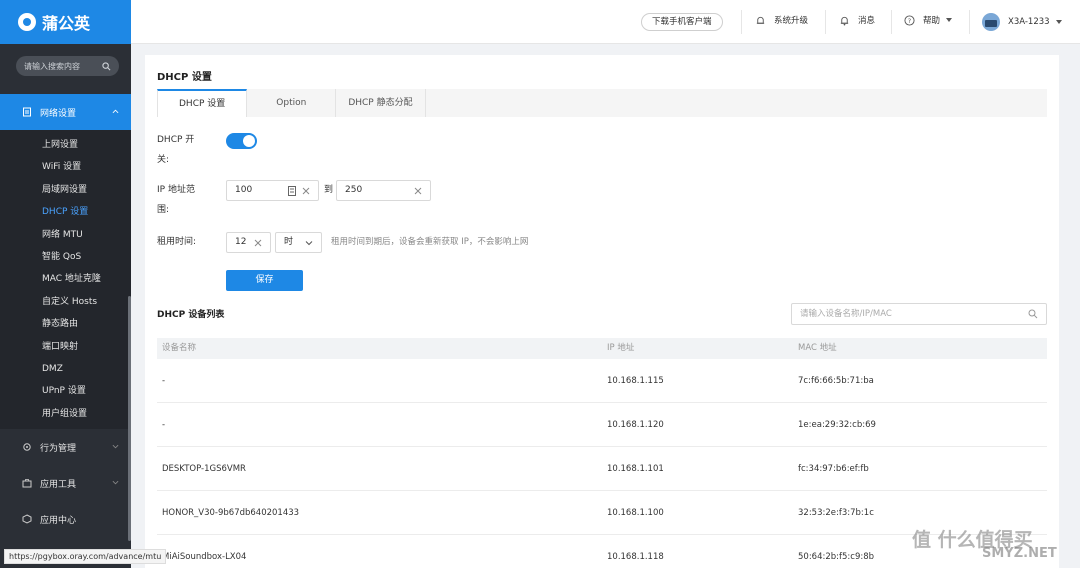 The image size is (1080, 568). Describe the element at coordinates (289, 242) in the screenshot. I see `lease-unit-value: 时` at that location.